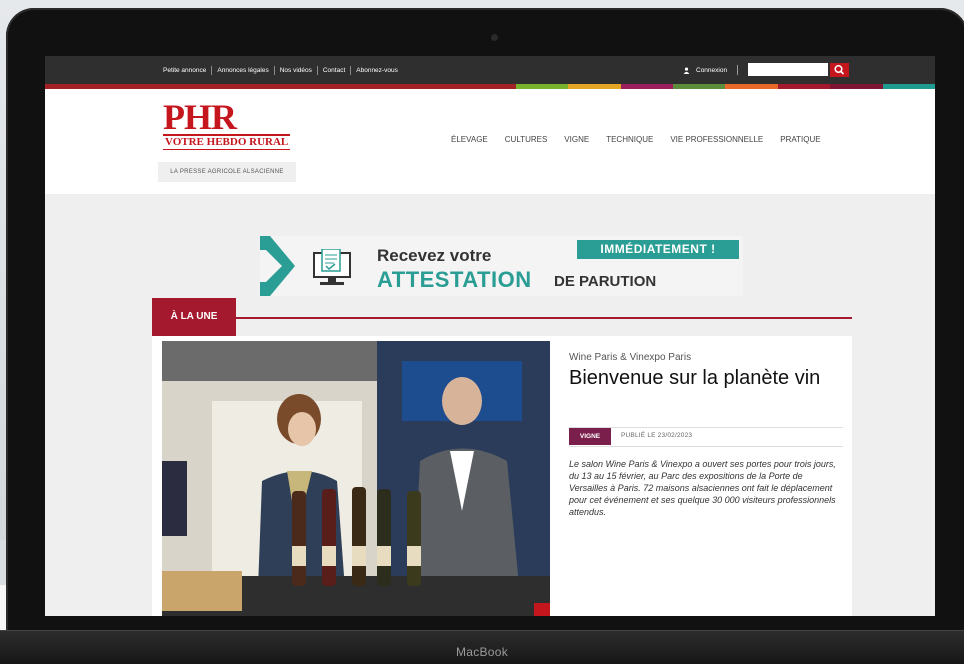 The width and height of the screenshot is (964, 664). Describe the element at coordinates (277, 266) in the screenshot. I see `arrow-icon` at that location.